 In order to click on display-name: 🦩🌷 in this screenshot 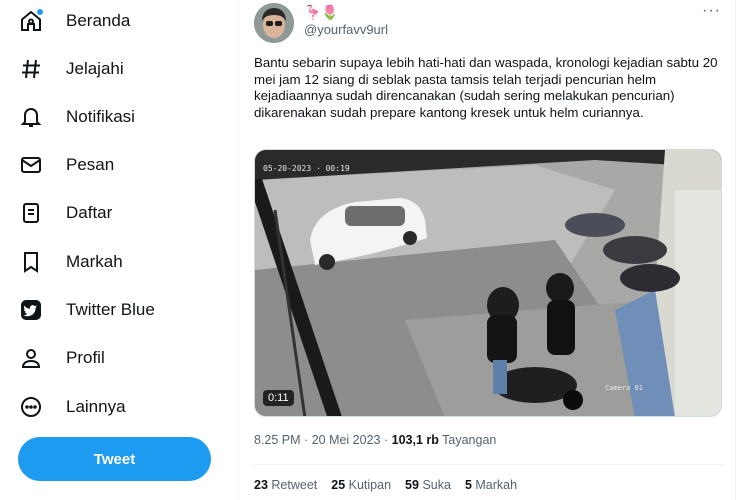, I will do `click(321, 12)`.